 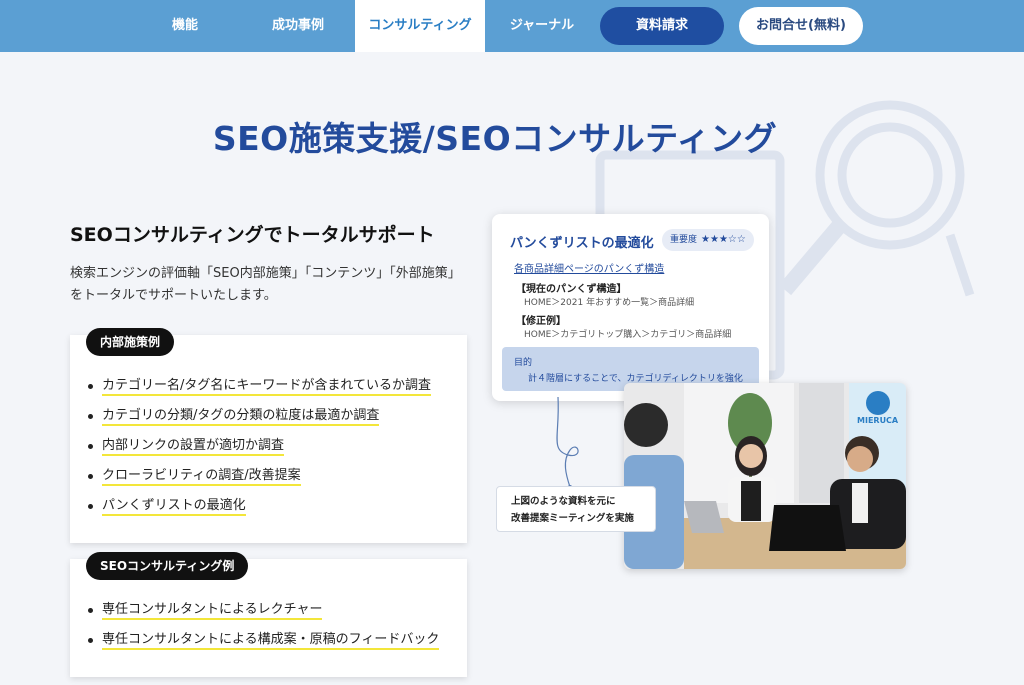 I want to click on nav-item-journal: ジャーナル, so click(x=542, y=26).